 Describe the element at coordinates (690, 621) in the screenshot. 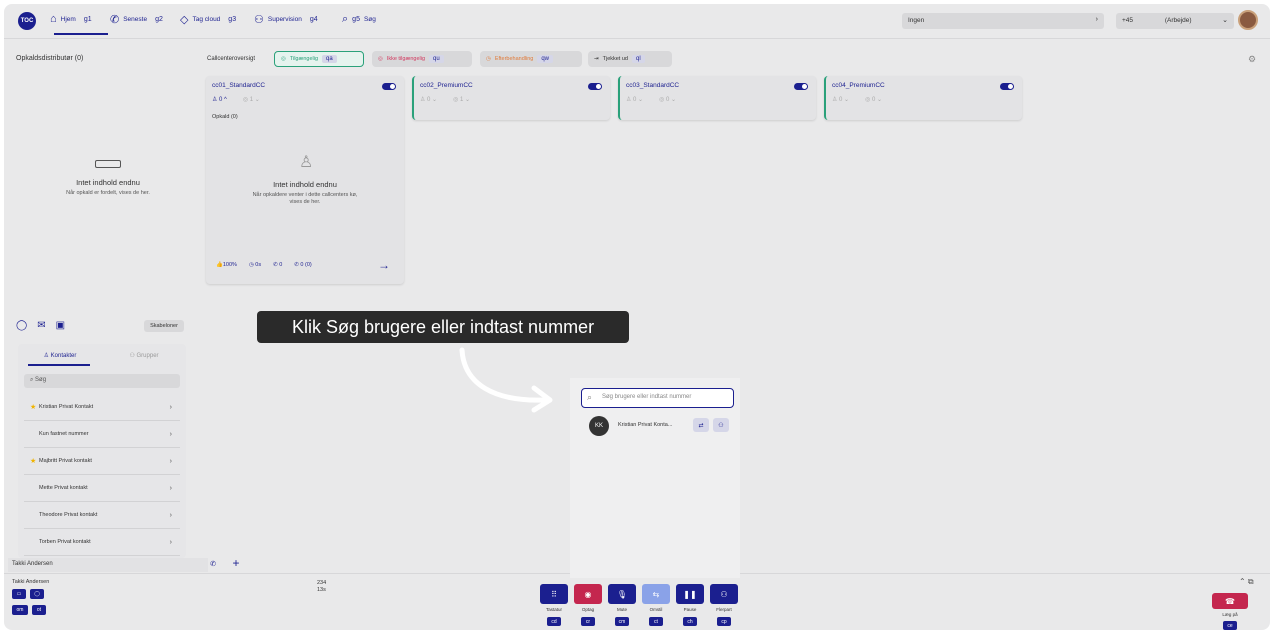

I see `key-badge: ch` at that location.